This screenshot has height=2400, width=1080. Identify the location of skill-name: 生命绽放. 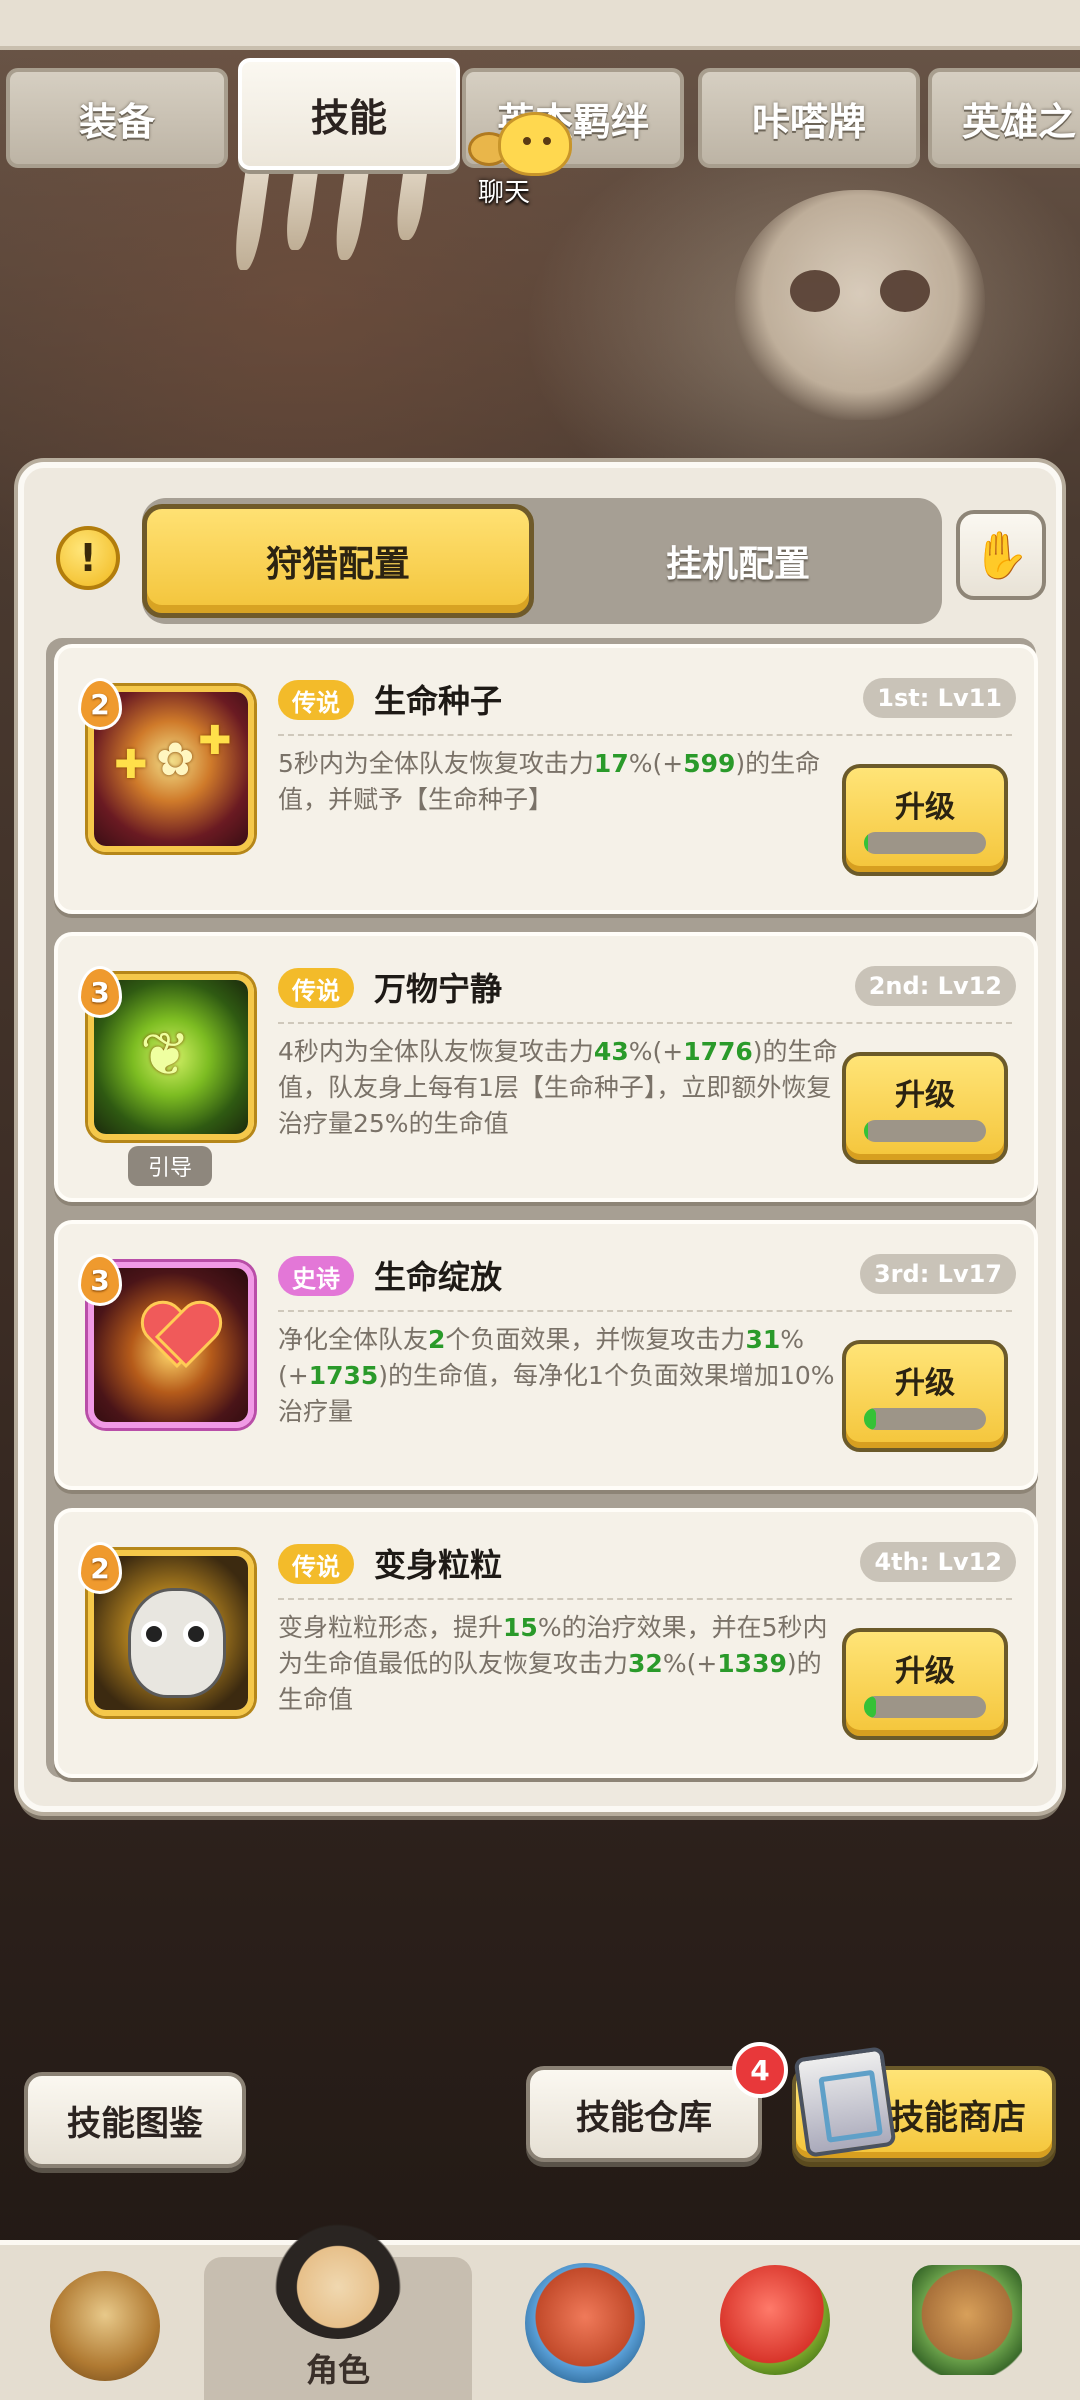
(438, 1277).